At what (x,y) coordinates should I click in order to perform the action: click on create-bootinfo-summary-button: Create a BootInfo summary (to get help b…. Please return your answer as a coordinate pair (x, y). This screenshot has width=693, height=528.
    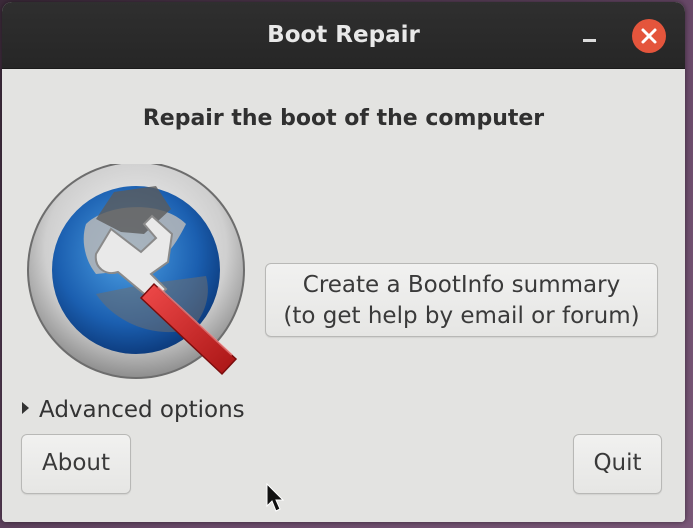
    Looking at the image, I should click on (461, 300).